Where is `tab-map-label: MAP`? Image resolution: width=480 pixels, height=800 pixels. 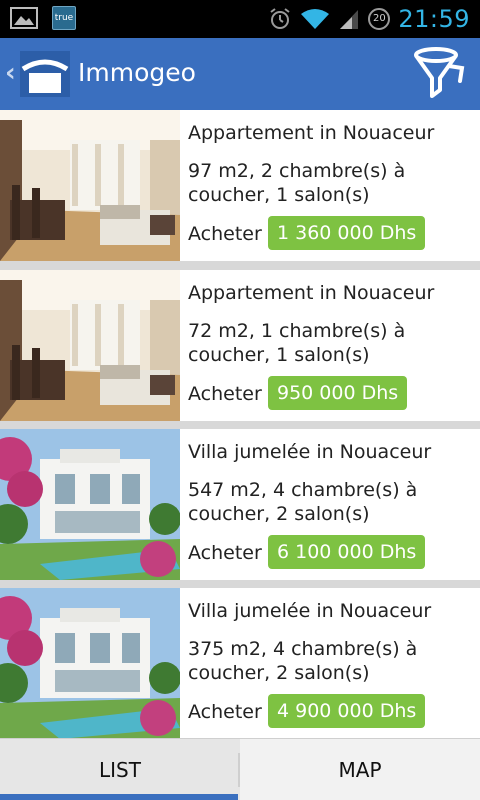 tab-map-label: MAP is located at coordinates (360, 770).